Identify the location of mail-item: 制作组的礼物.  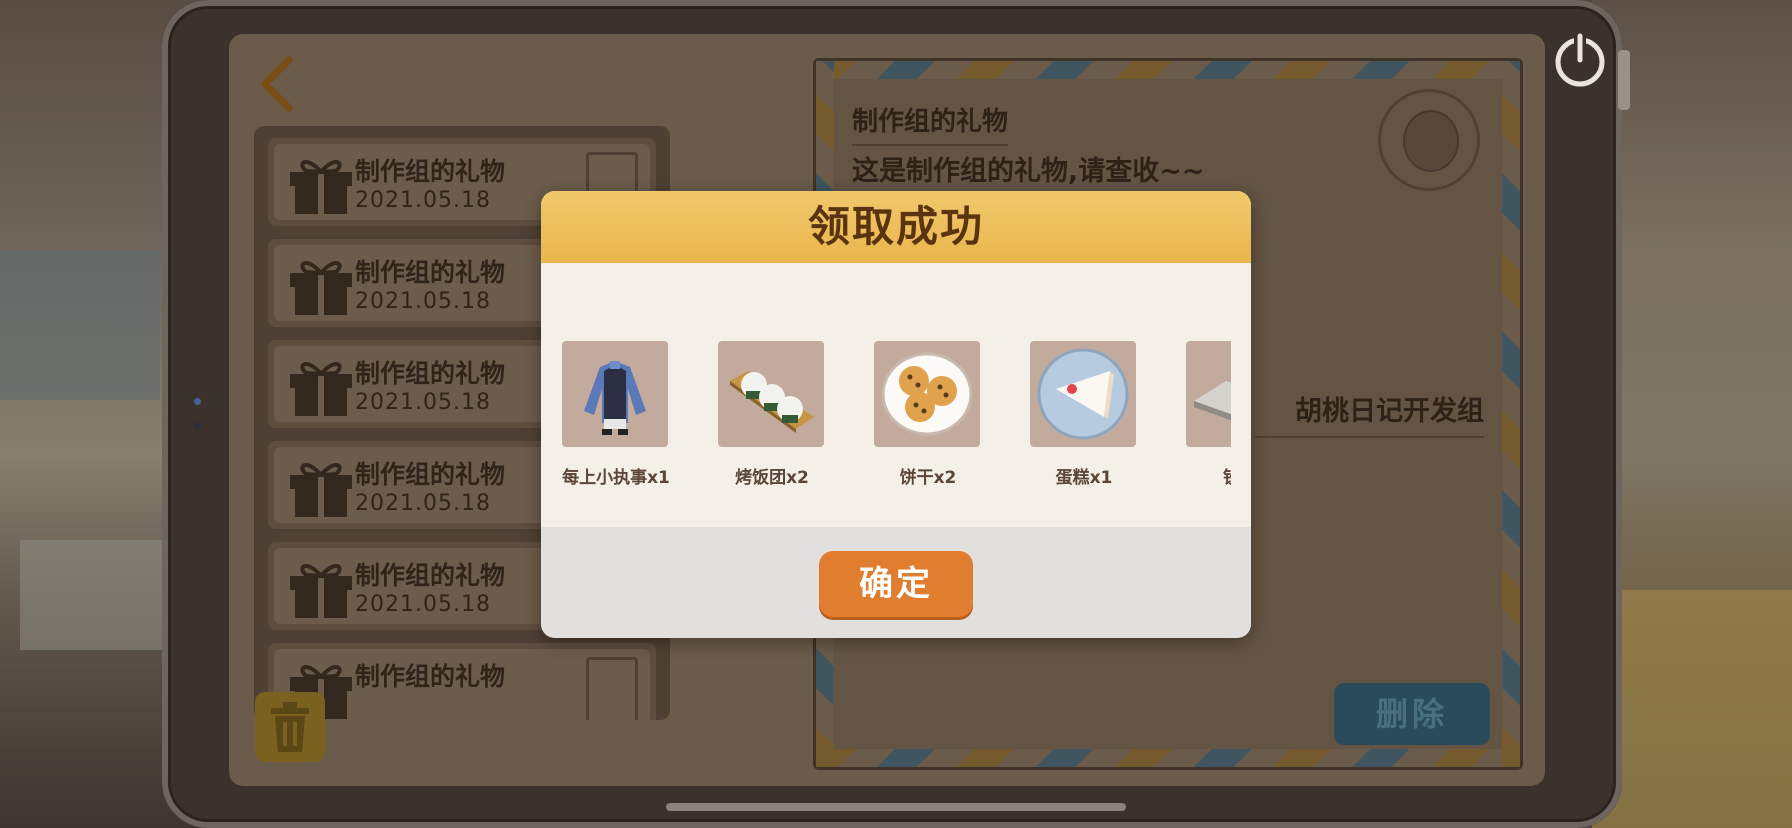
(462, 681).